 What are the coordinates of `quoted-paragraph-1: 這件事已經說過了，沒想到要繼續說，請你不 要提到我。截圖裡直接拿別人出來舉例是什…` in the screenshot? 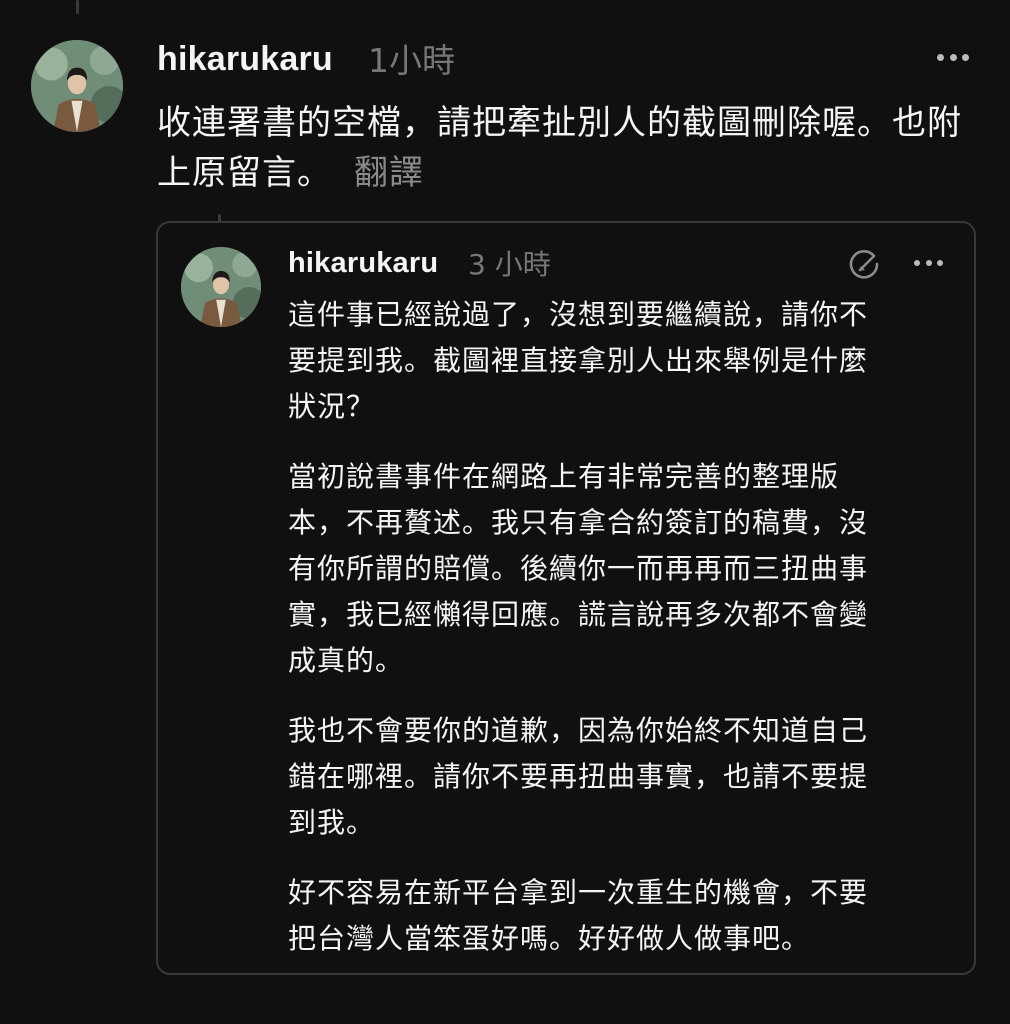 It's located at (578, 360).